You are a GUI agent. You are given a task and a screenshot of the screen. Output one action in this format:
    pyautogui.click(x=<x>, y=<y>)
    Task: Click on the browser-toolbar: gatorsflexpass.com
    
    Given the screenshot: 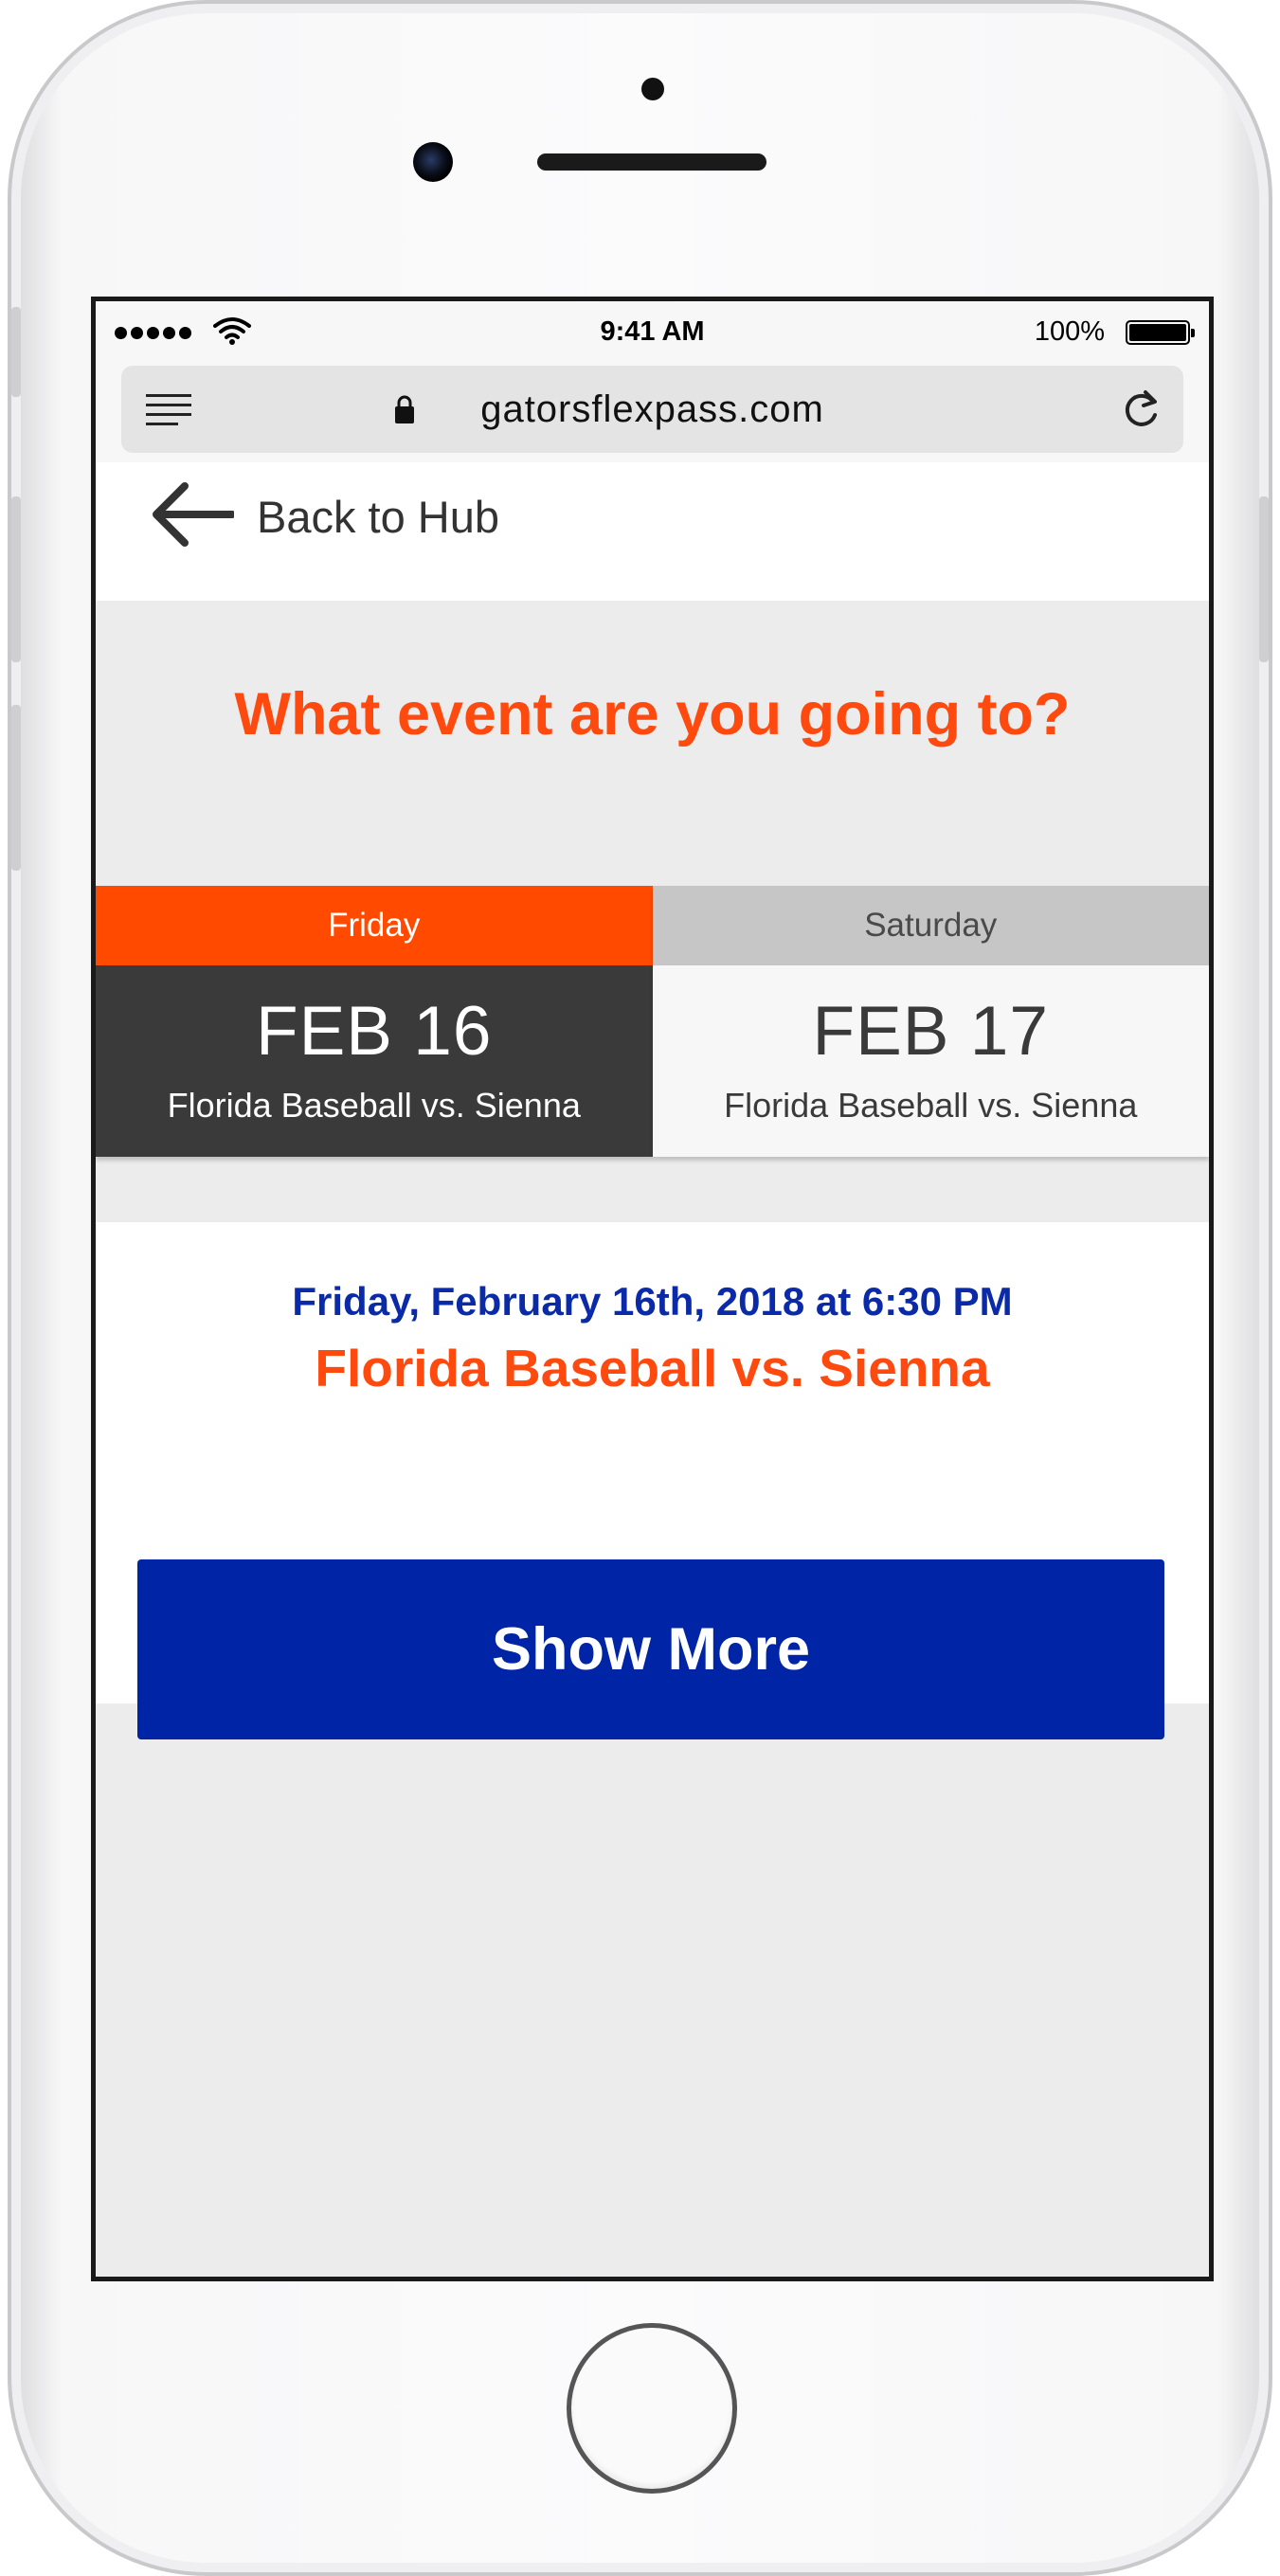 What is the action you would take?
    pyautogui.click(x=652, y=411)
    